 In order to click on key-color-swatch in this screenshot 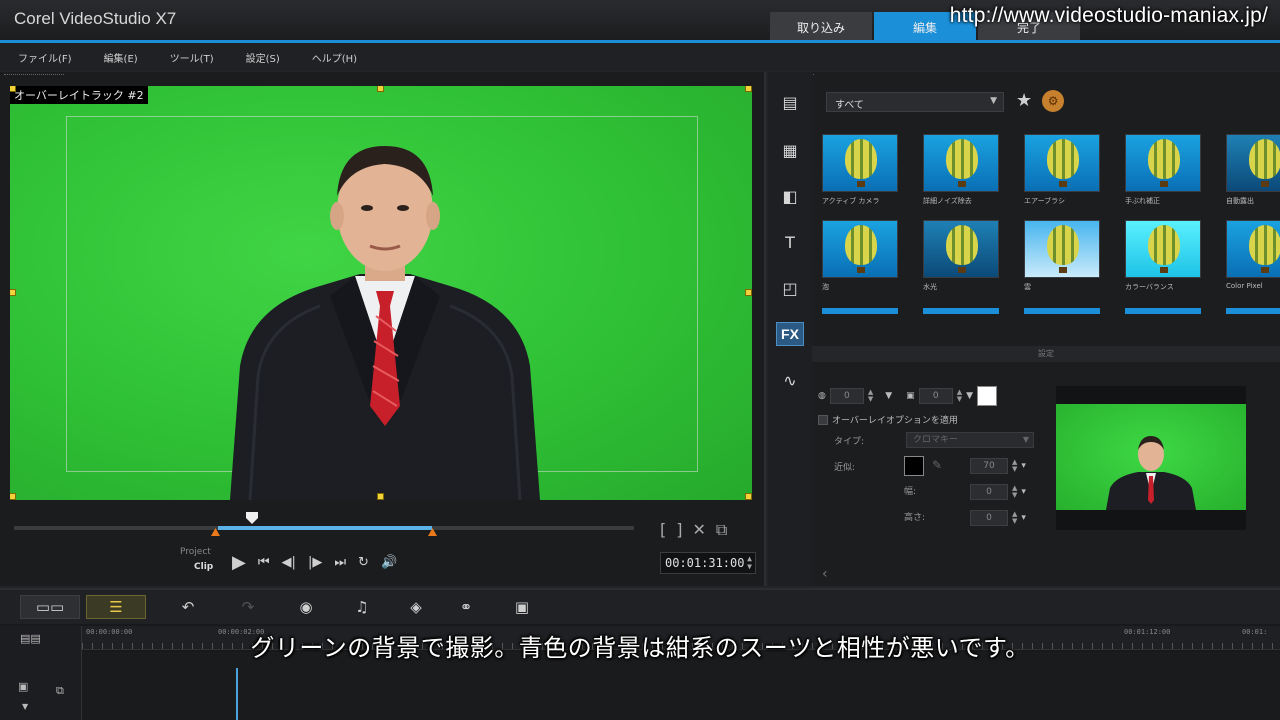, I will do `click(914, 466)`.